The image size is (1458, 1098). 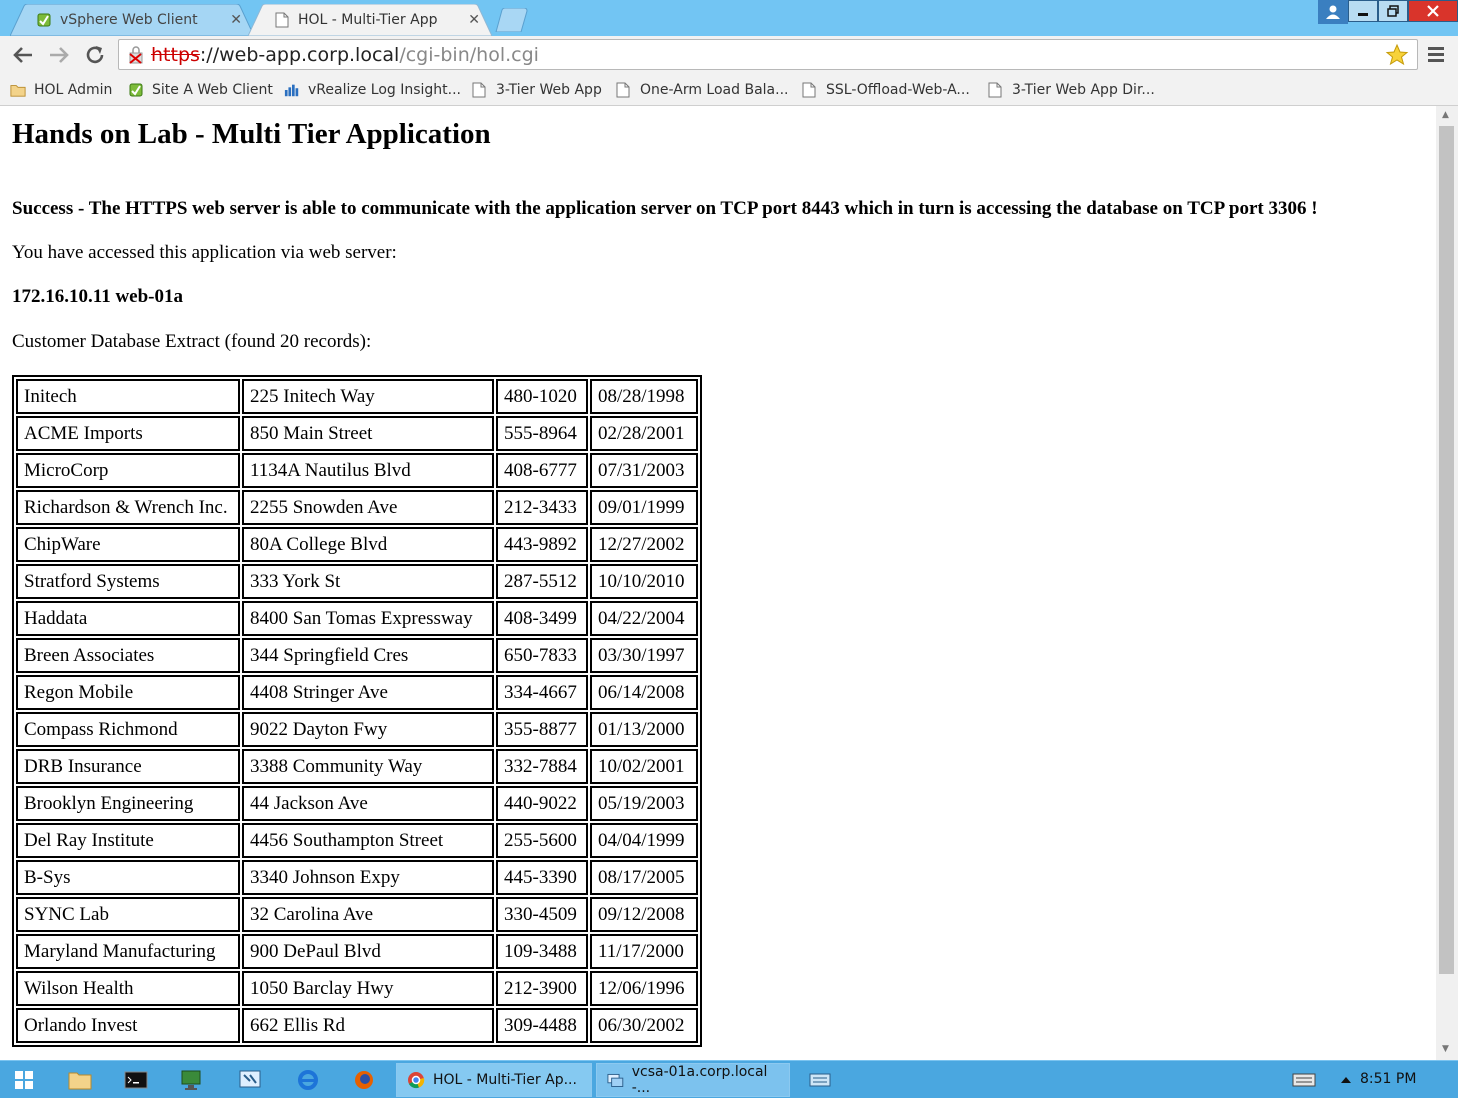 I want to click on phone-cell: 445-3390, so click(x=542, y=877).